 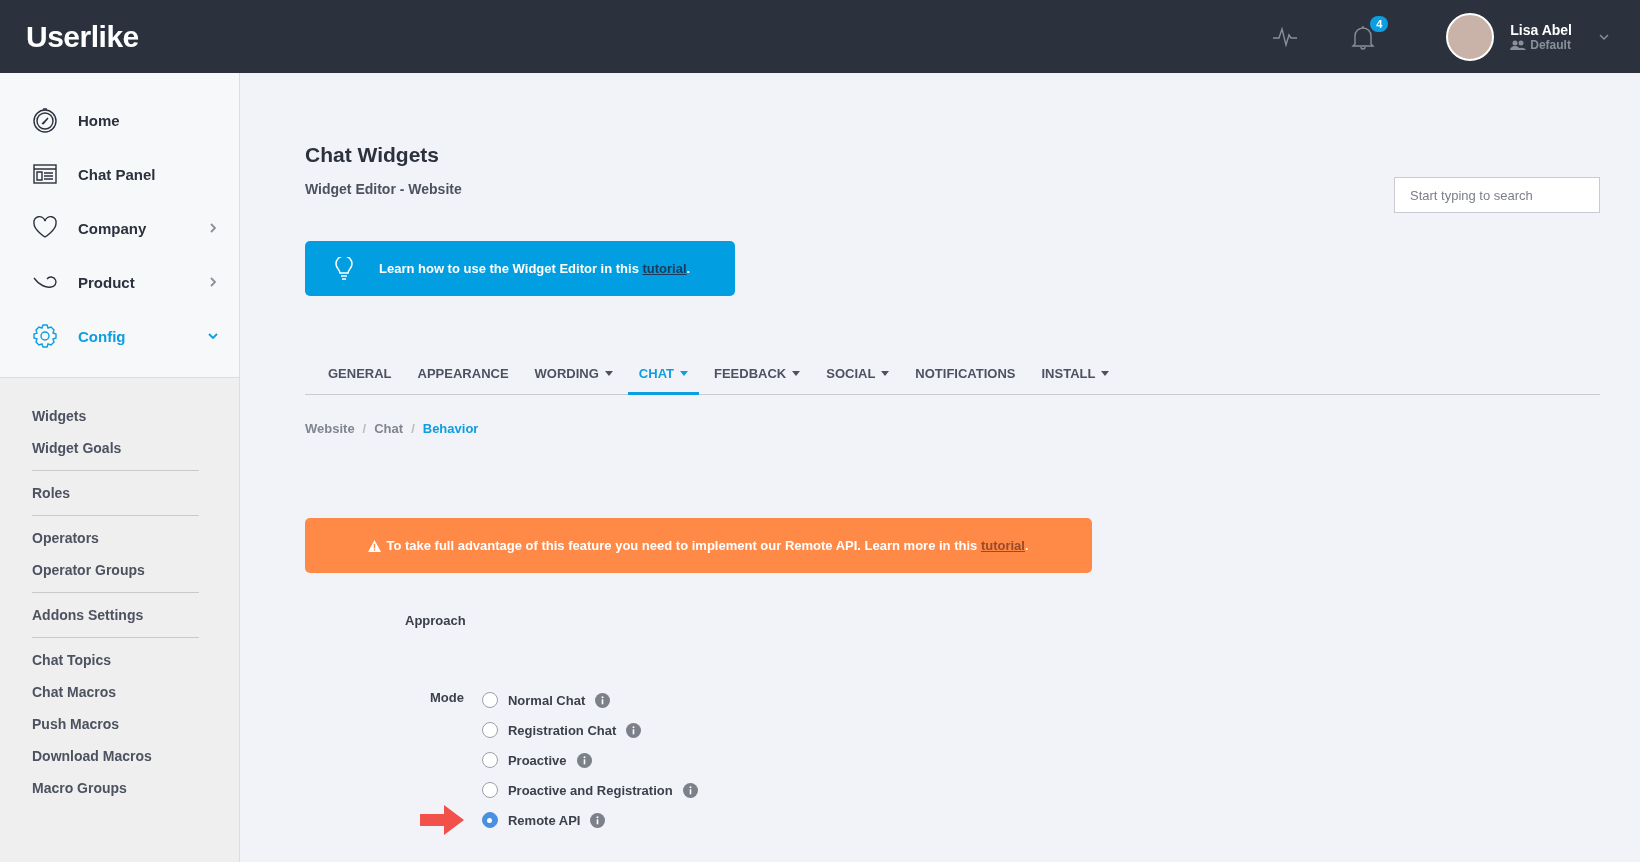 I want to click on nav-item: Home, so click(x=119, y=120).